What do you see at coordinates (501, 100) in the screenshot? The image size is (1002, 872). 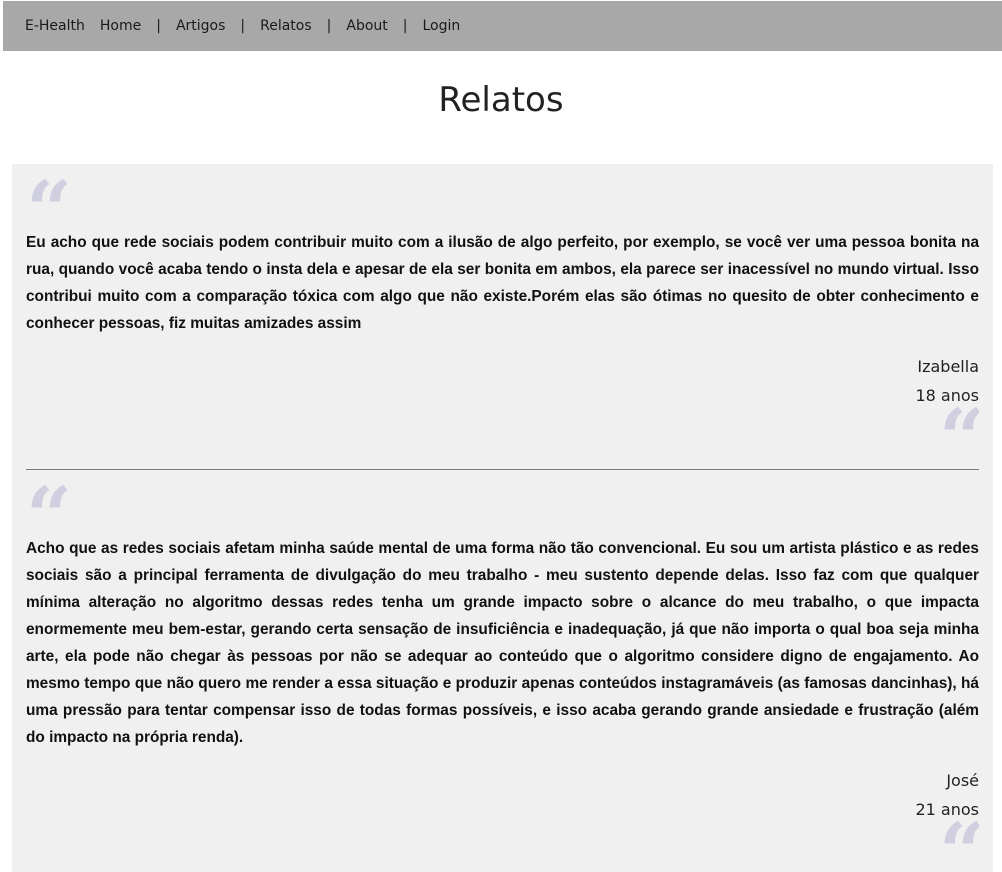 I see `page-title: Relatos` at bounding box center [501, 100].